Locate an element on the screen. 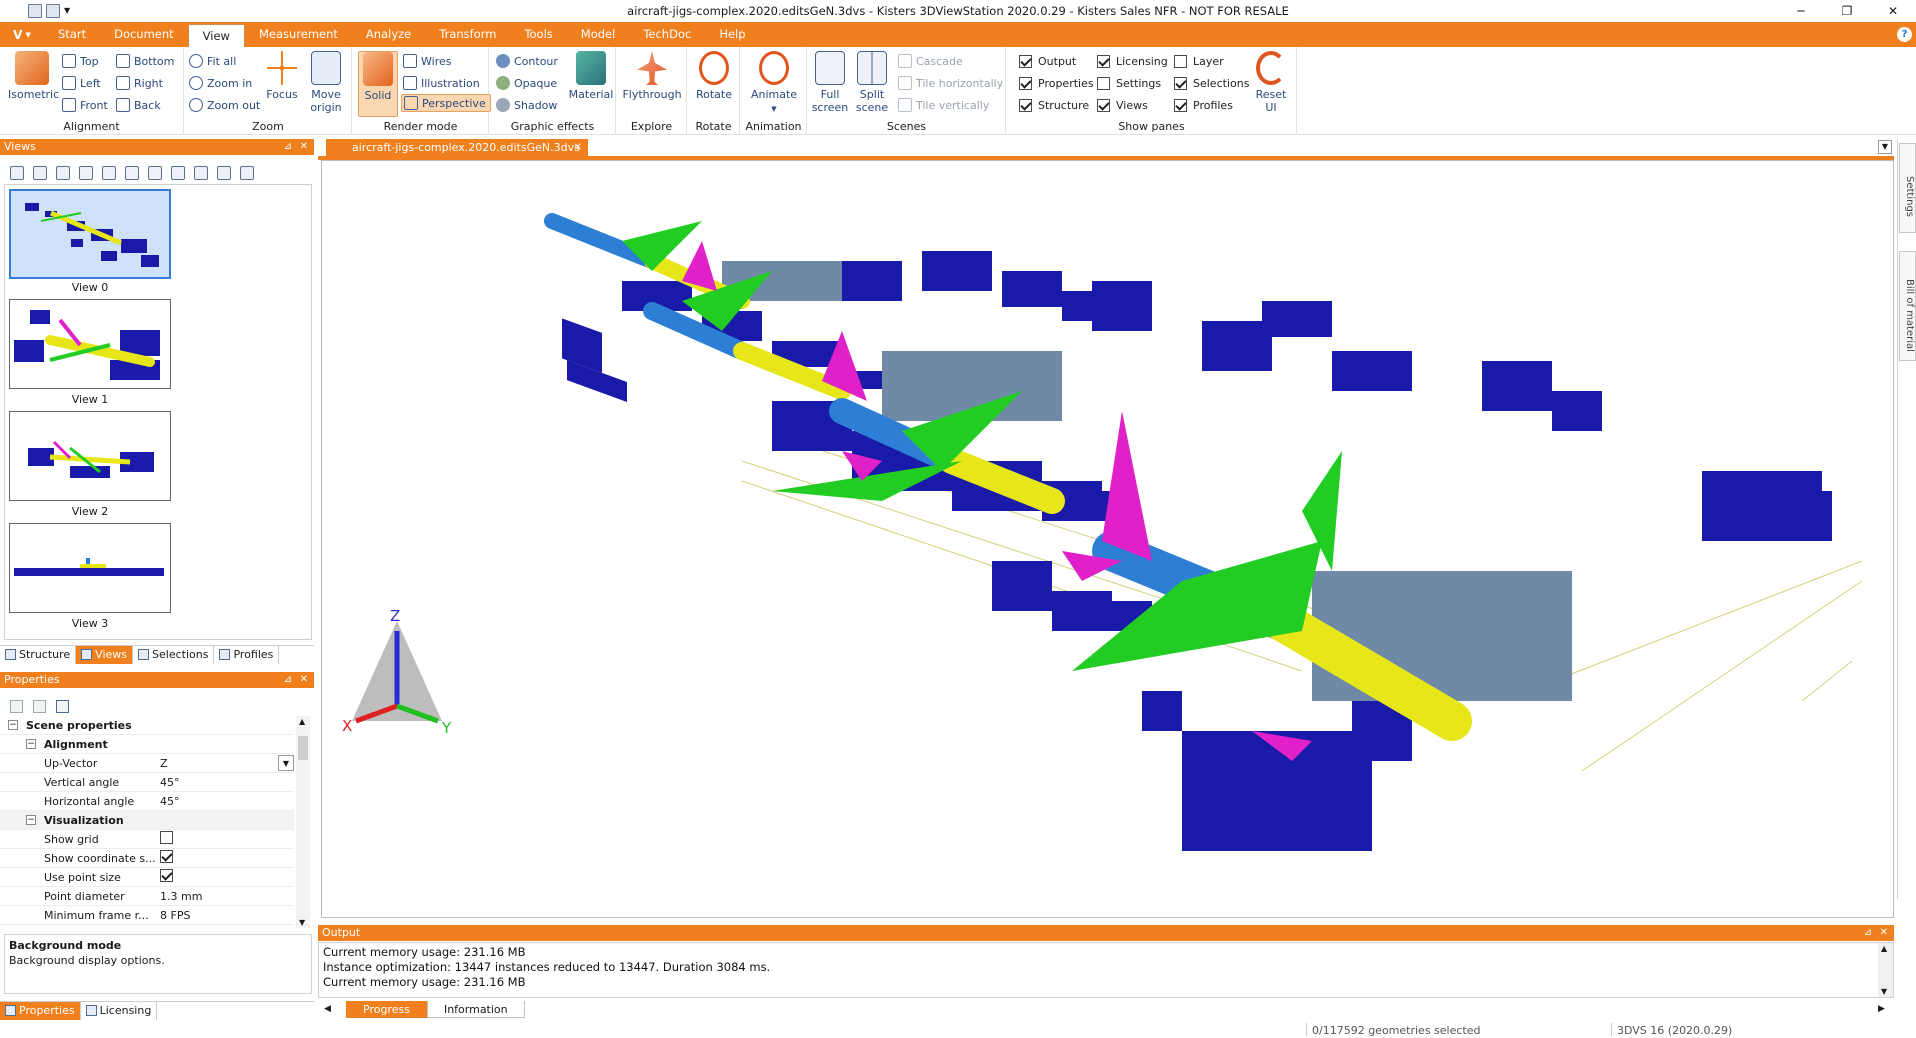  save-icon is located at coordinates (35, 11).